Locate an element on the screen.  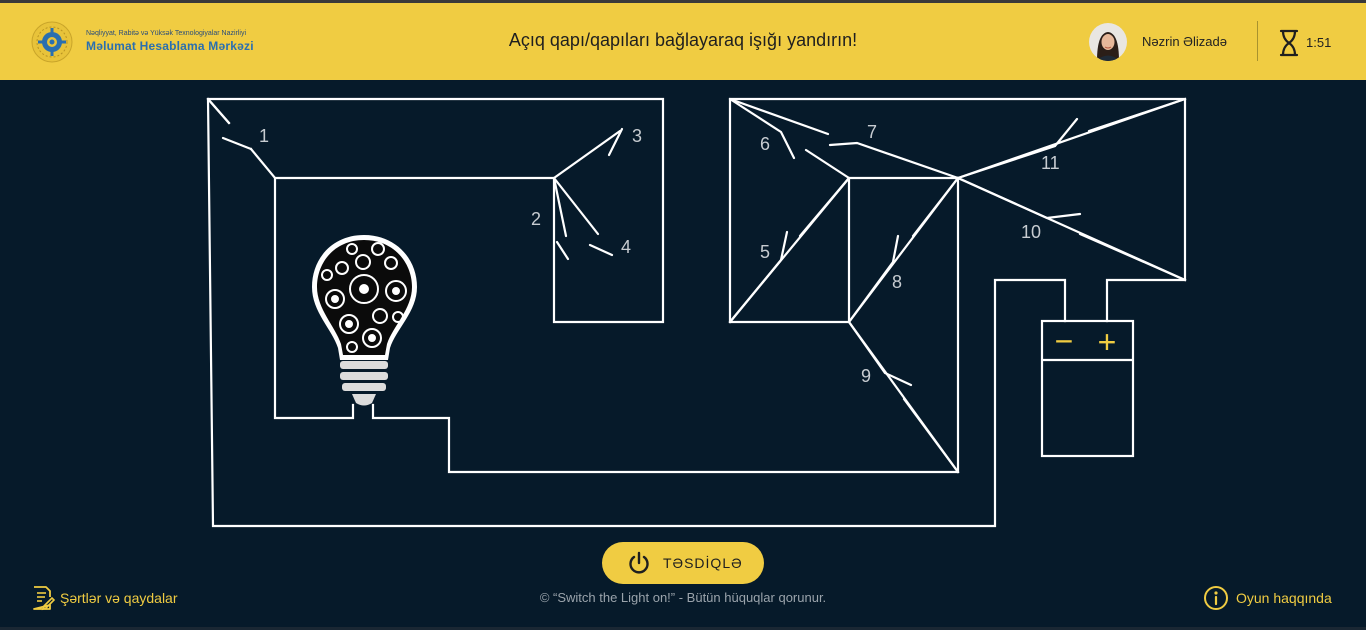
about-link: Oyun haqqında is located at coordinates (1273, 598).